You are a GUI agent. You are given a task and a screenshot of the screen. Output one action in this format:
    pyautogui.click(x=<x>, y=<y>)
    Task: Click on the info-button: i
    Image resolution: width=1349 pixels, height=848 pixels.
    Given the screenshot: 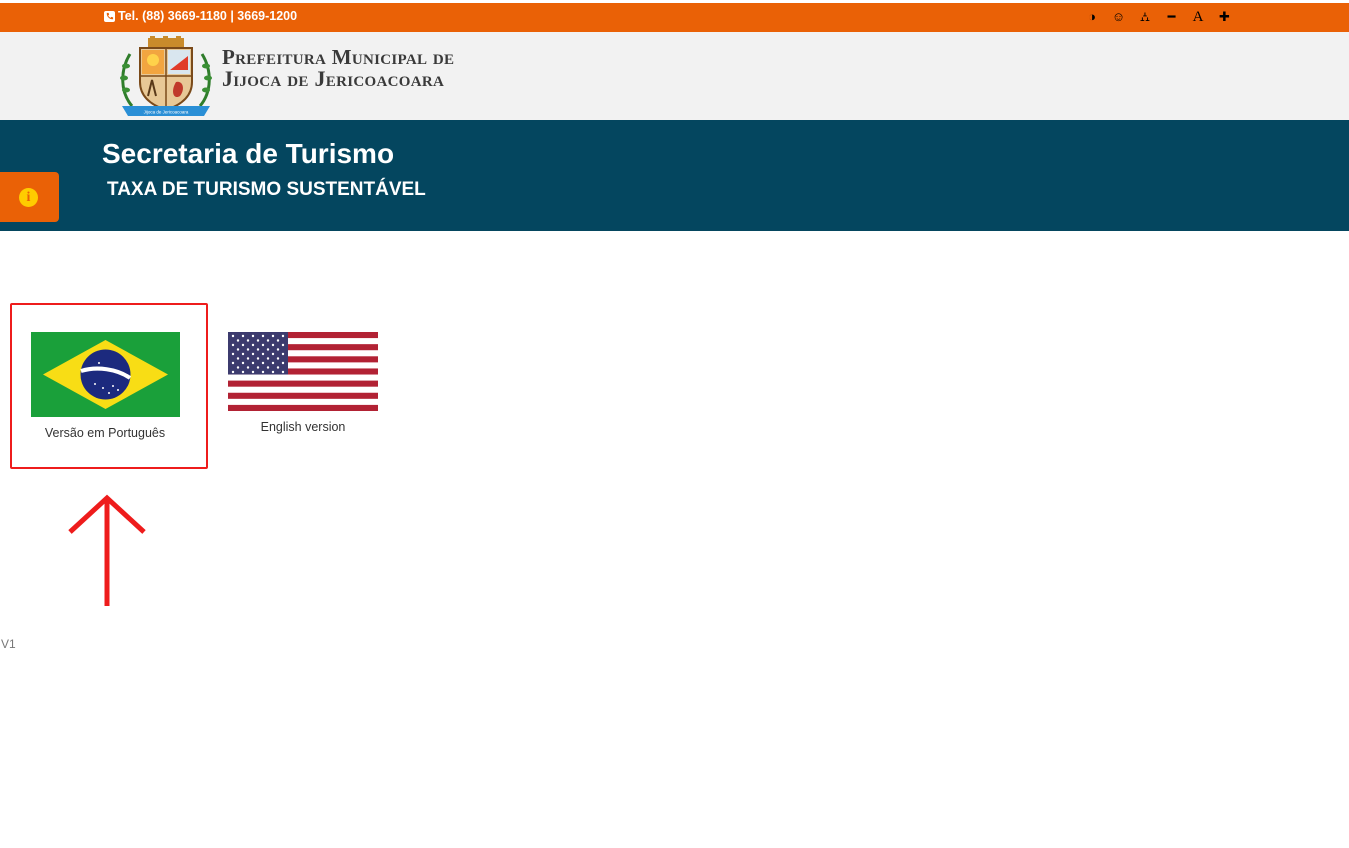 What is the action you would take?
    pyautogui.click(x=29, y=197)
    